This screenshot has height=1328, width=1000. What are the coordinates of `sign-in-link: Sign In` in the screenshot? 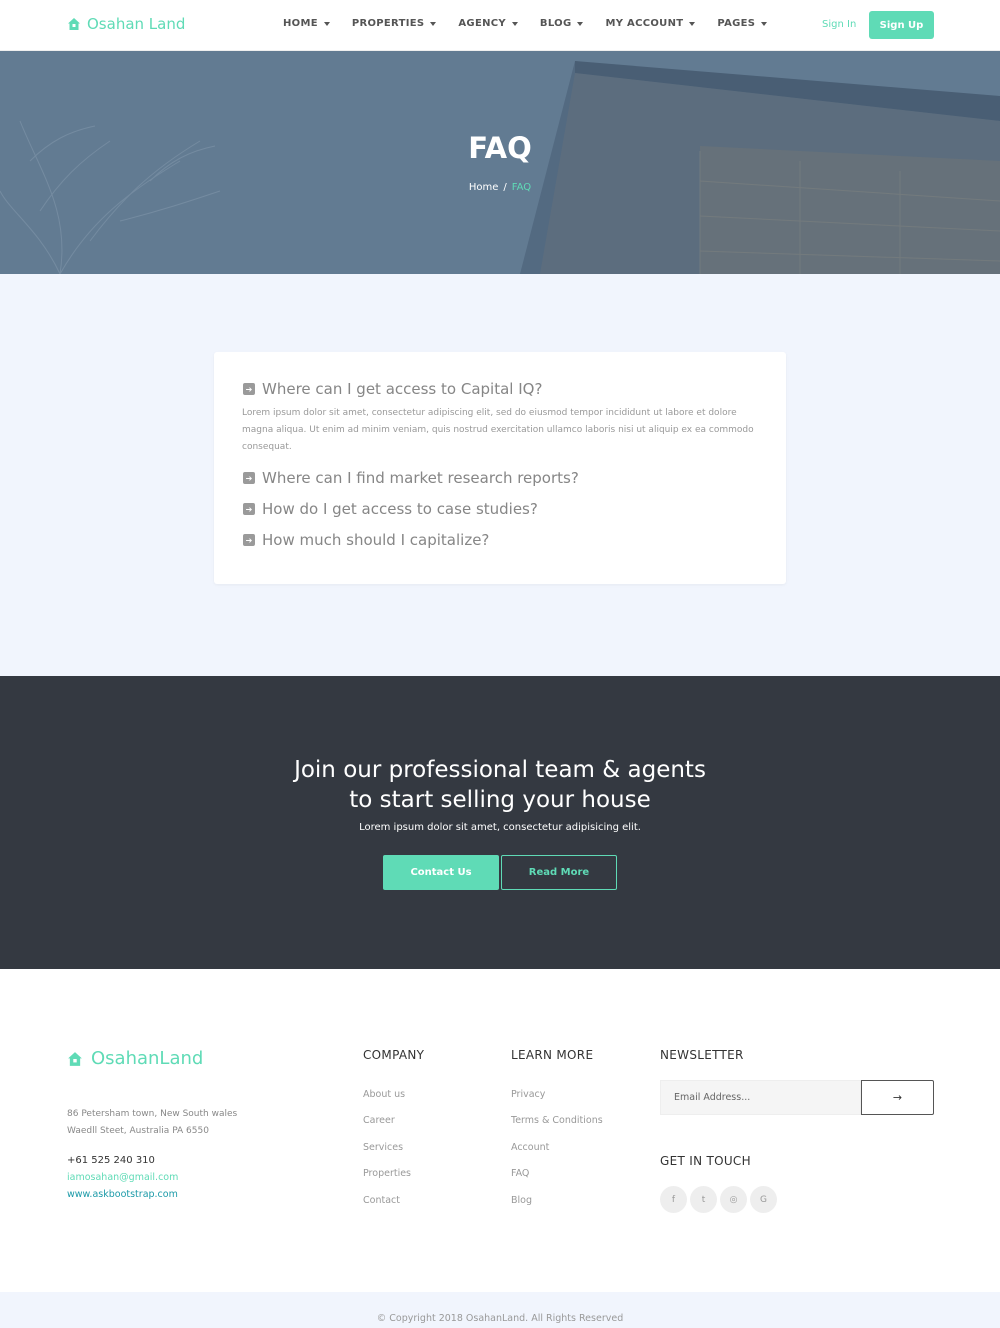 It's located at (839, 24).